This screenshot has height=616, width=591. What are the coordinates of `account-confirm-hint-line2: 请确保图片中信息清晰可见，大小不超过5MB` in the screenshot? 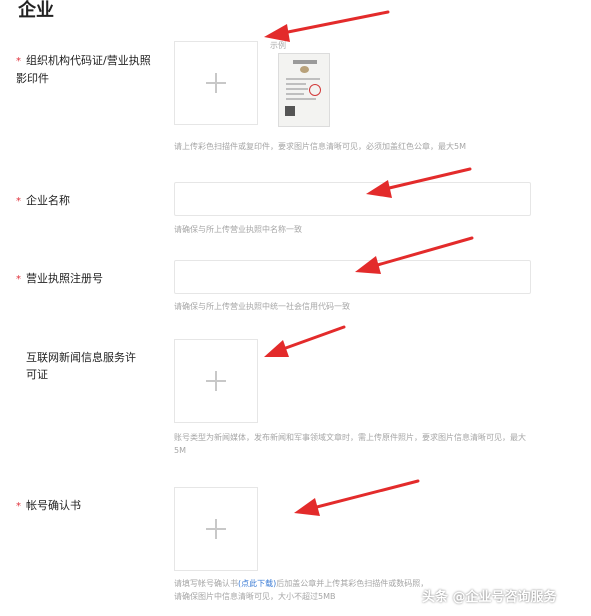 It's located at (255, 596).